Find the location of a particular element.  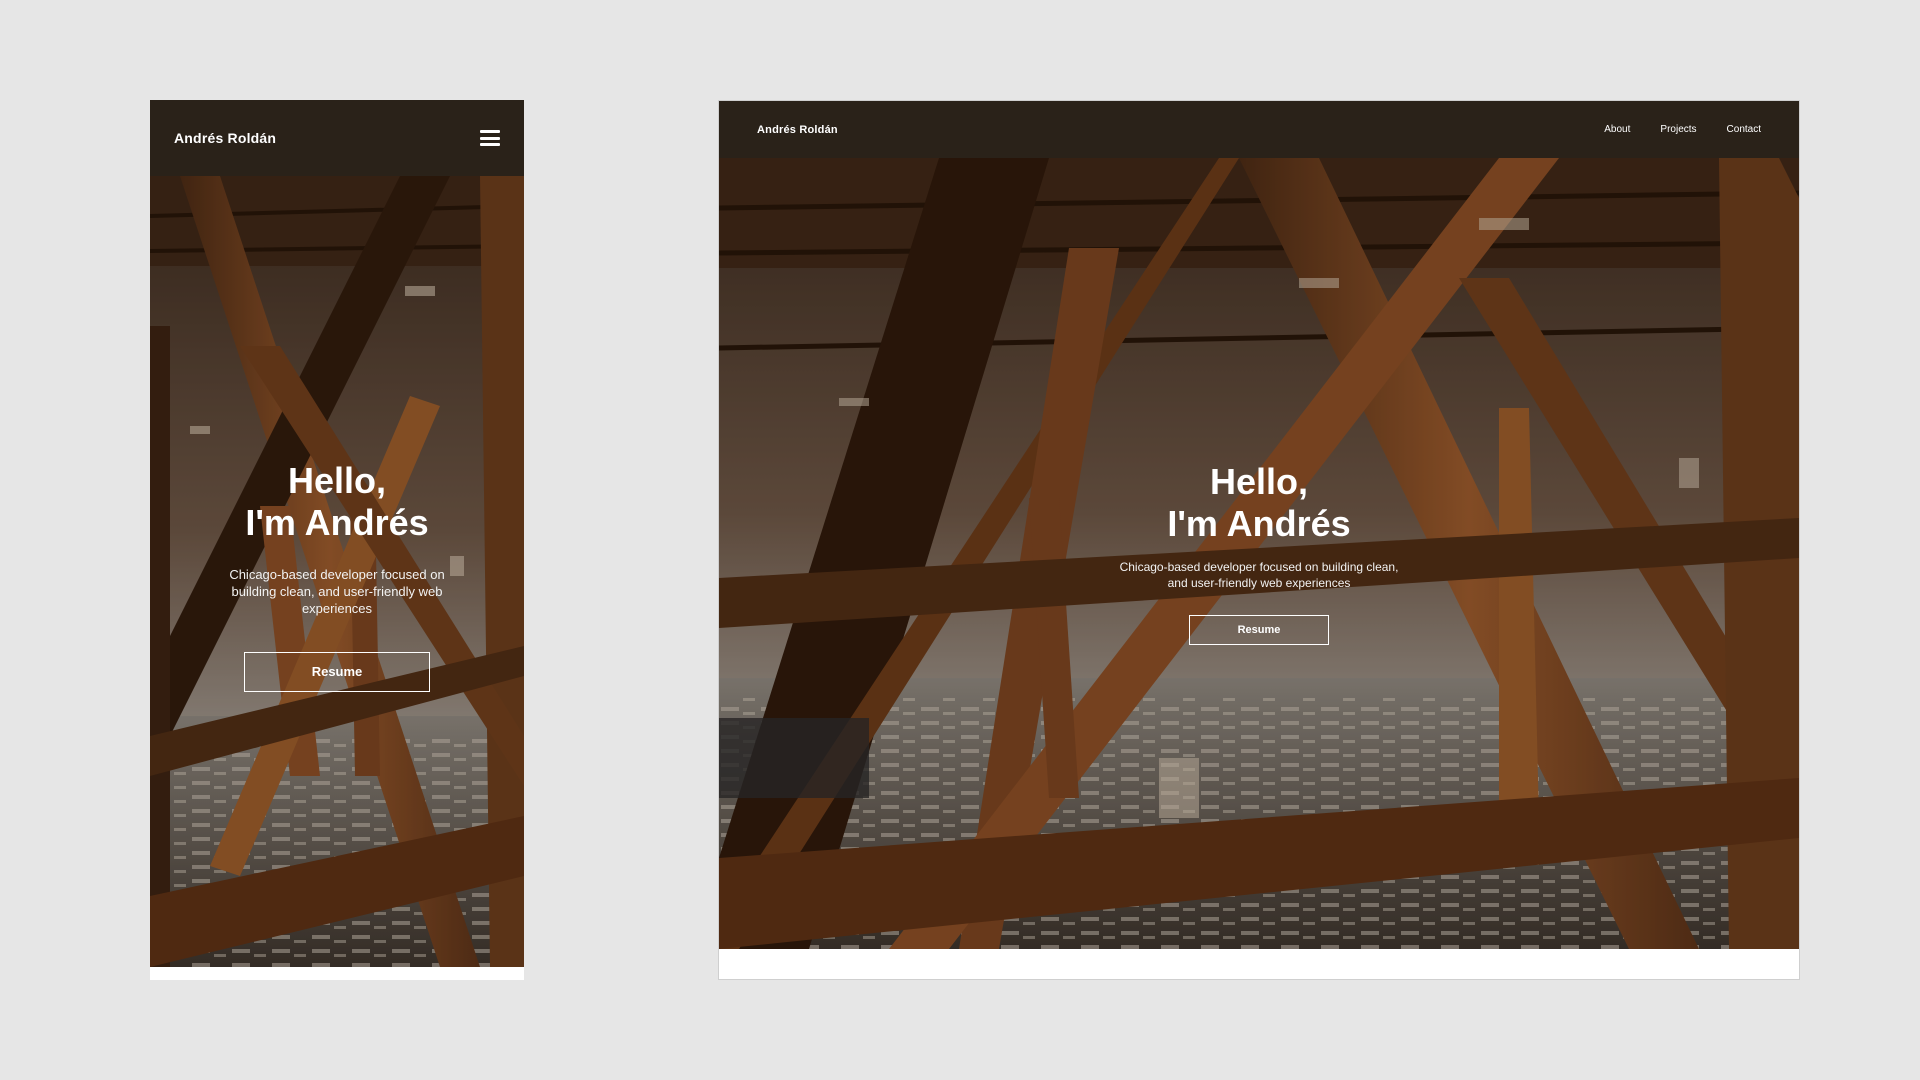

mobile-navbar: Andrés Roldán is located at coordinates (337, 138).